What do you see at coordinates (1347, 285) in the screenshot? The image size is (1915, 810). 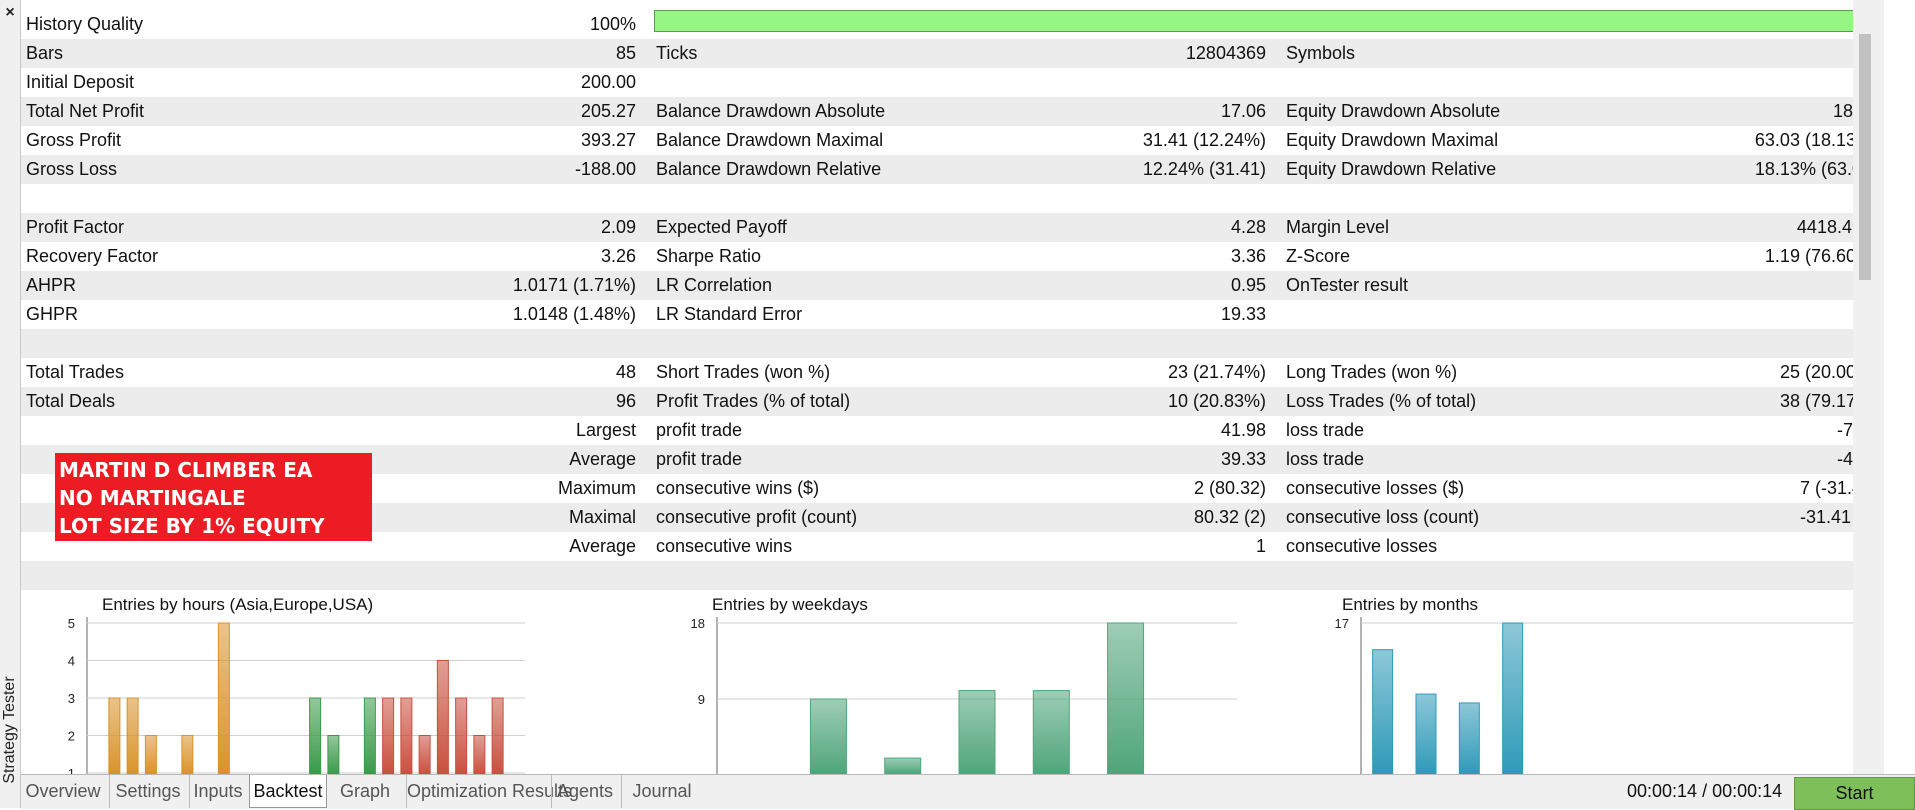 I see `row-label: OnTester result` at bounding box center [1347, 285].